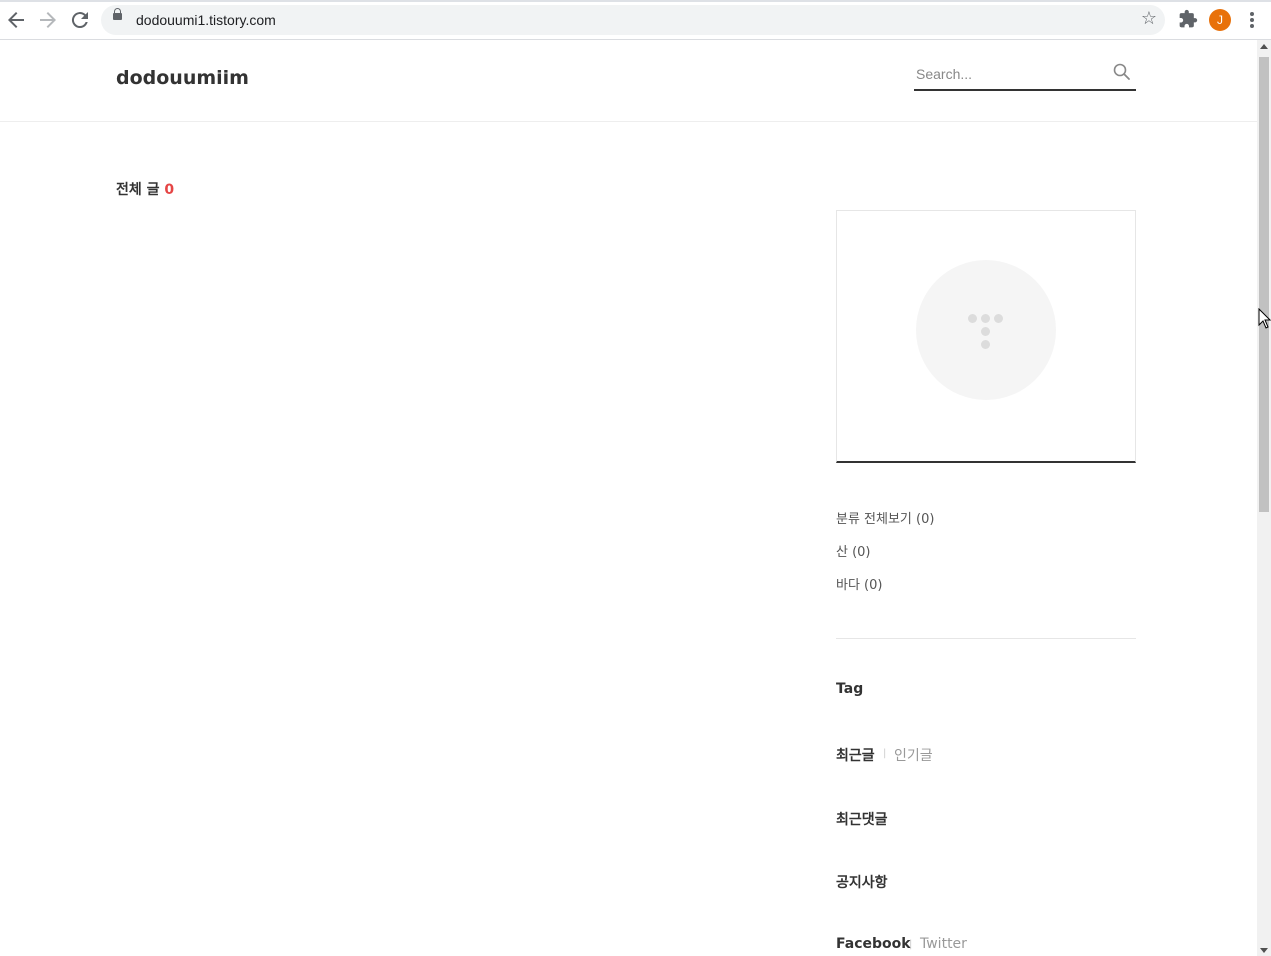  I want to click on recent-posts-tab: 최근글, so click(855, 755).